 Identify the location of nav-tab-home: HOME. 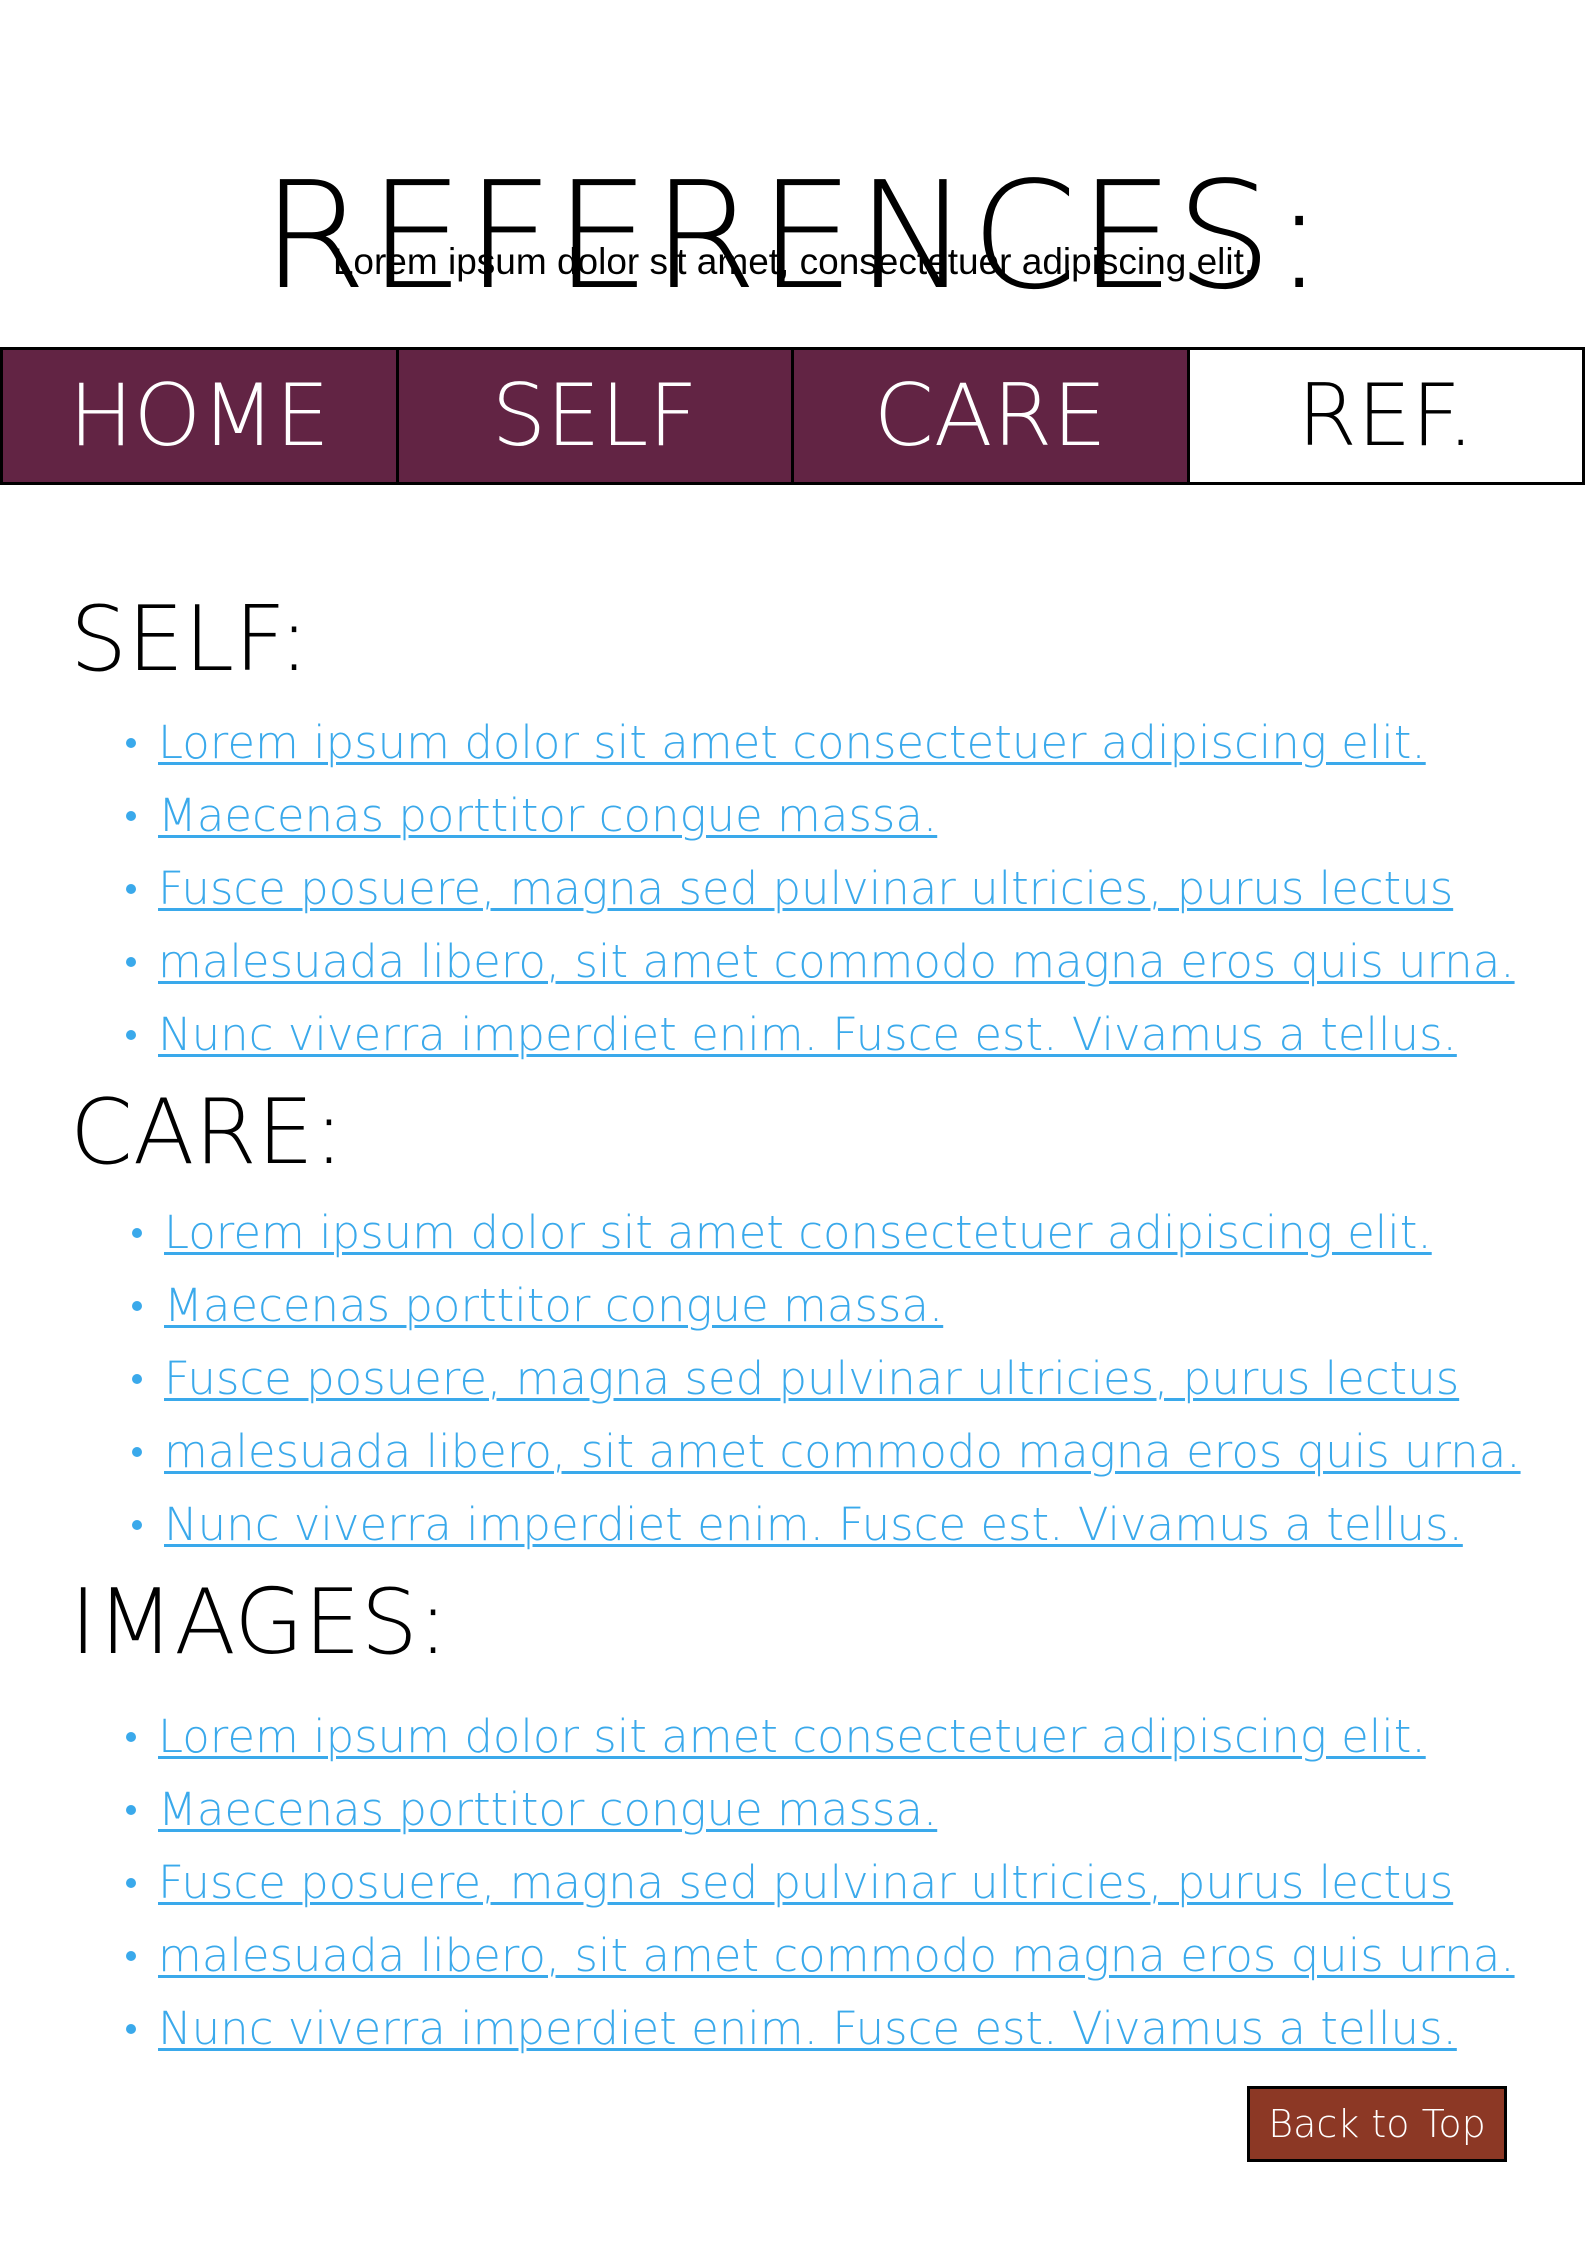
(201, 416).